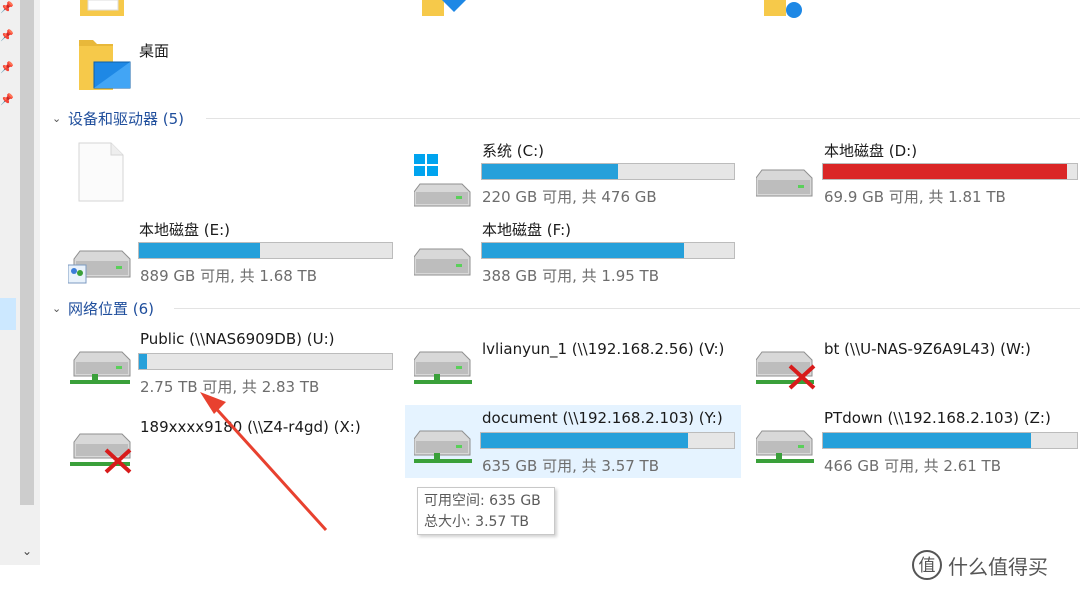  I want to click on blank-file-item, so click(102, 172).